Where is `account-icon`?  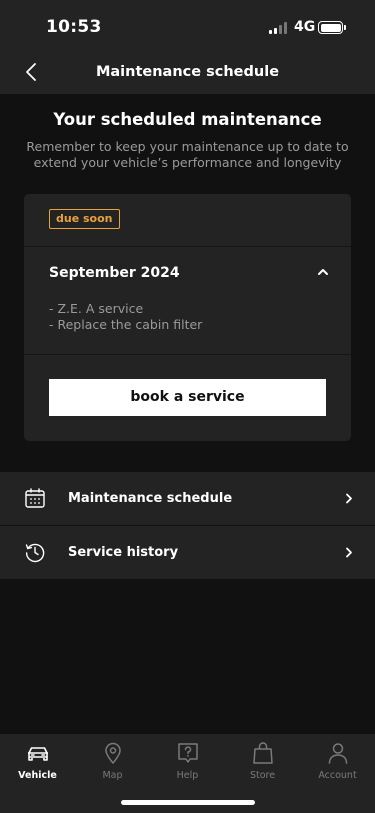
account-icon is located at coordinates (337, 753).